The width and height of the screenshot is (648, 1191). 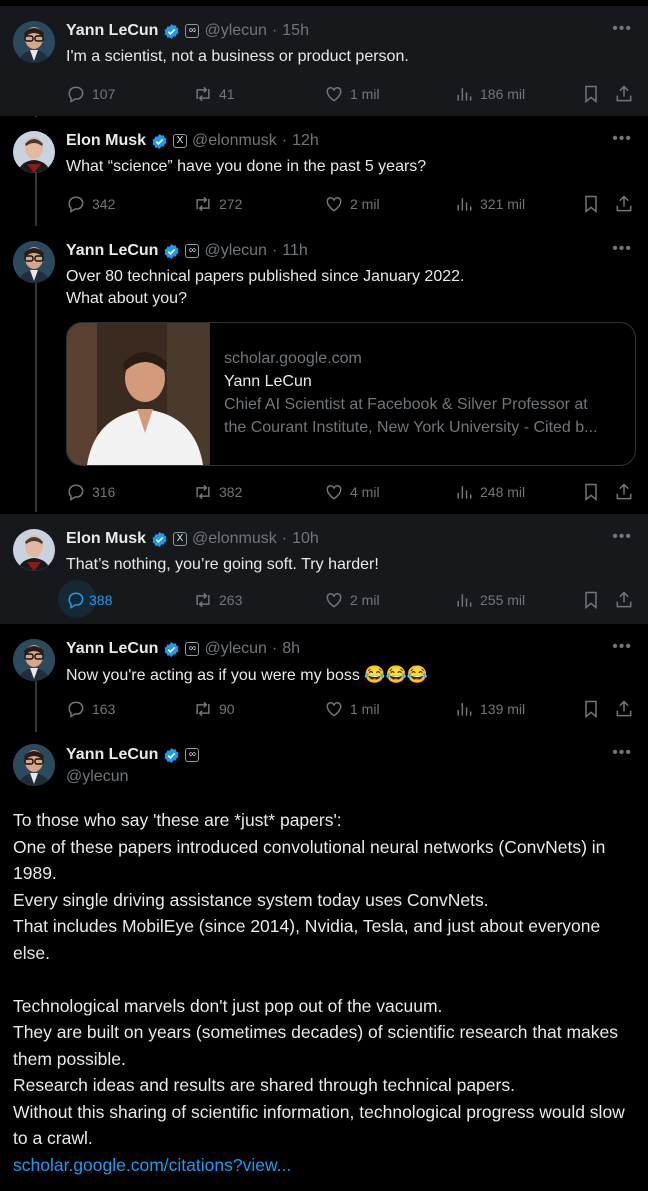 What do you see at coordinates (217, 204) in the screenshot?
I see `repost-button: 272` at bounding box center [217, 204].